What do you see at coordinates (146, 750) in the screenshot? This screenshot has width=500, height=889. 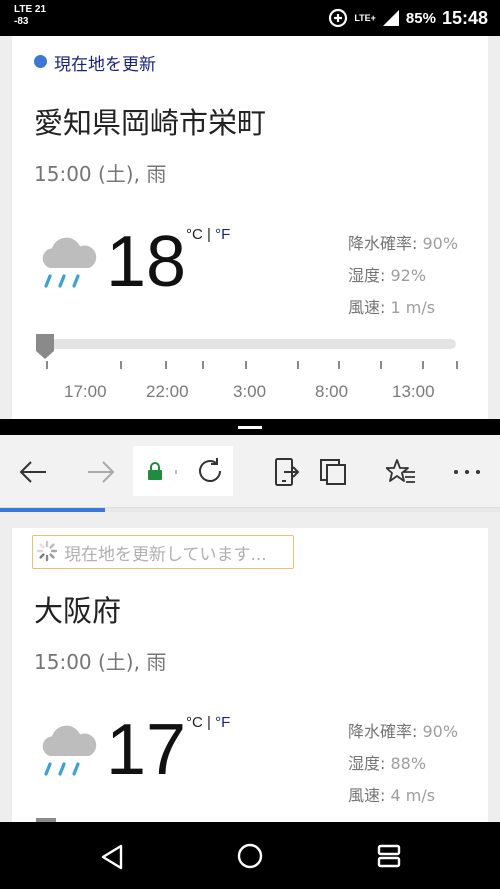 I see `temperature-value: 17` at bounding box center [146, 750].